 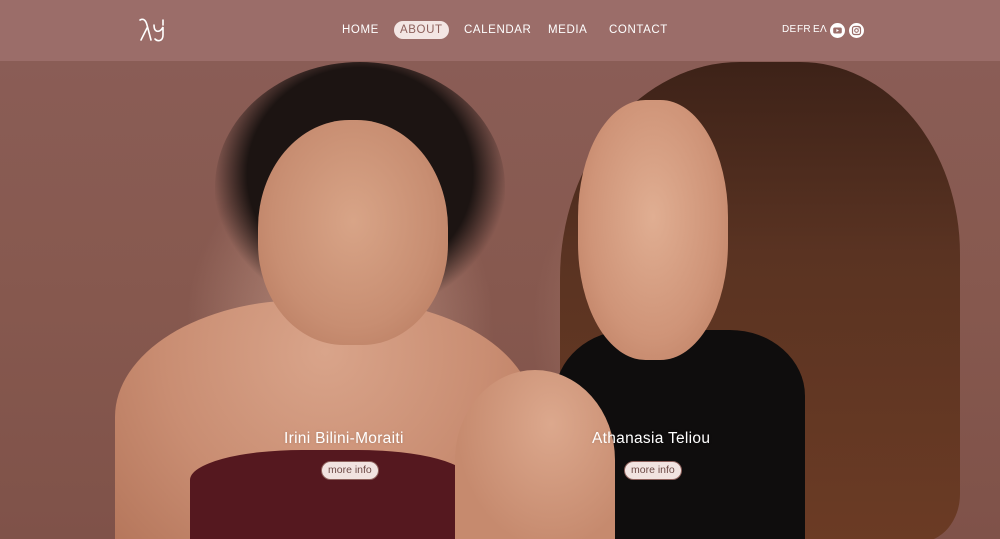 What do you see at coordinates (653, 230) in the screenshot?
I see `photo-right-face` at bounding box center [653, 230].